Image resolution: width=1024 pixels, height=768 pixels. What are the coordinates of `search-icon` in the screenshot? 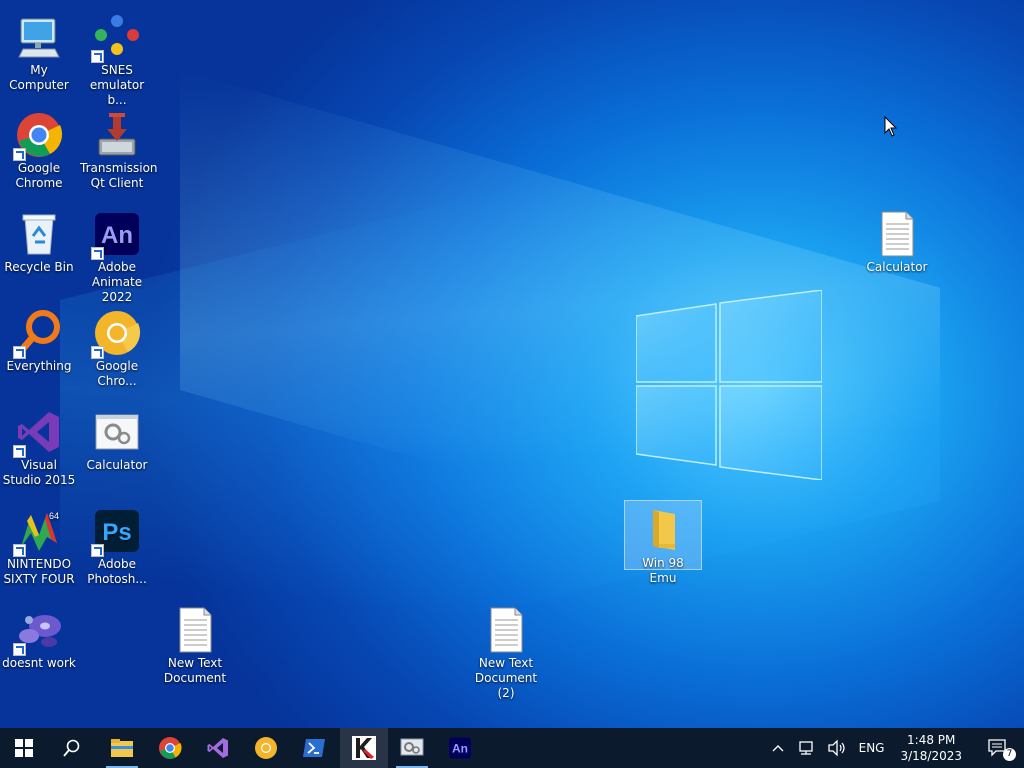 It's located at (71, 748).